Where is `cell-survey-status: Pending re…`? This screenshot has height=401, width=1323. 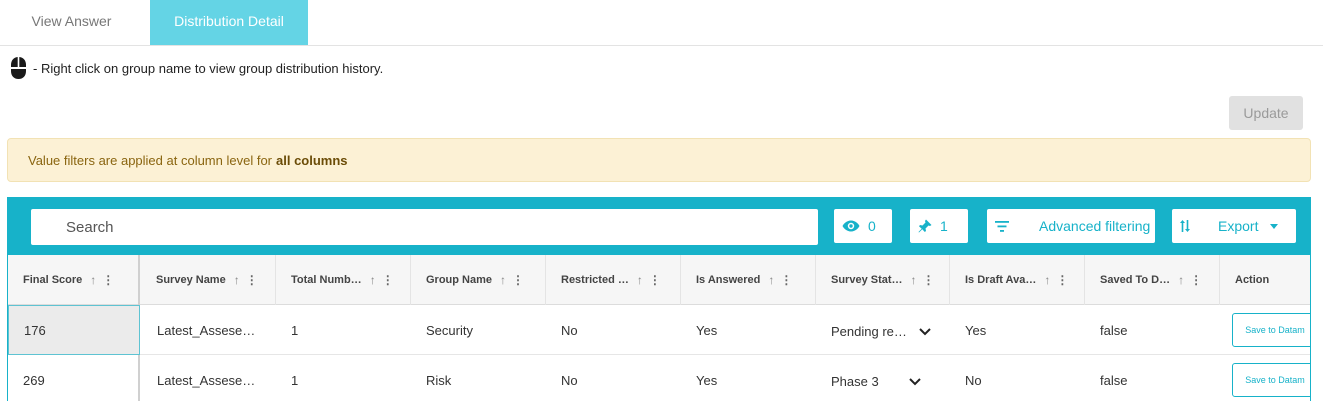
cell-survey-status: Pending re… is located at coordinates (883, 330).